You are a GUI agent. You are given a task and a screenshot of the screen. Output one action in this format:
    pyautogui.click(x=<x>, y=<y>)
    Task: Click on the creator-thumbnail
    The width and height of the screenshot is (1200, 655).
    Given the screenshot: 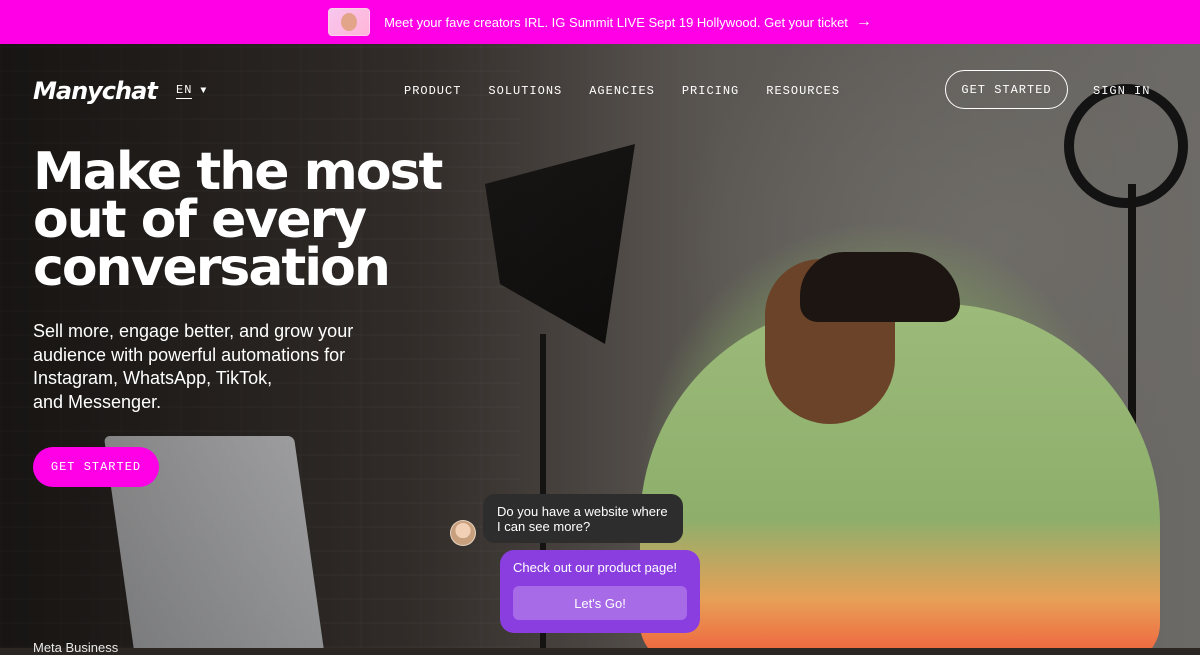 What is the action you would take?
    pyautogui.click(x=349, y=22)
    